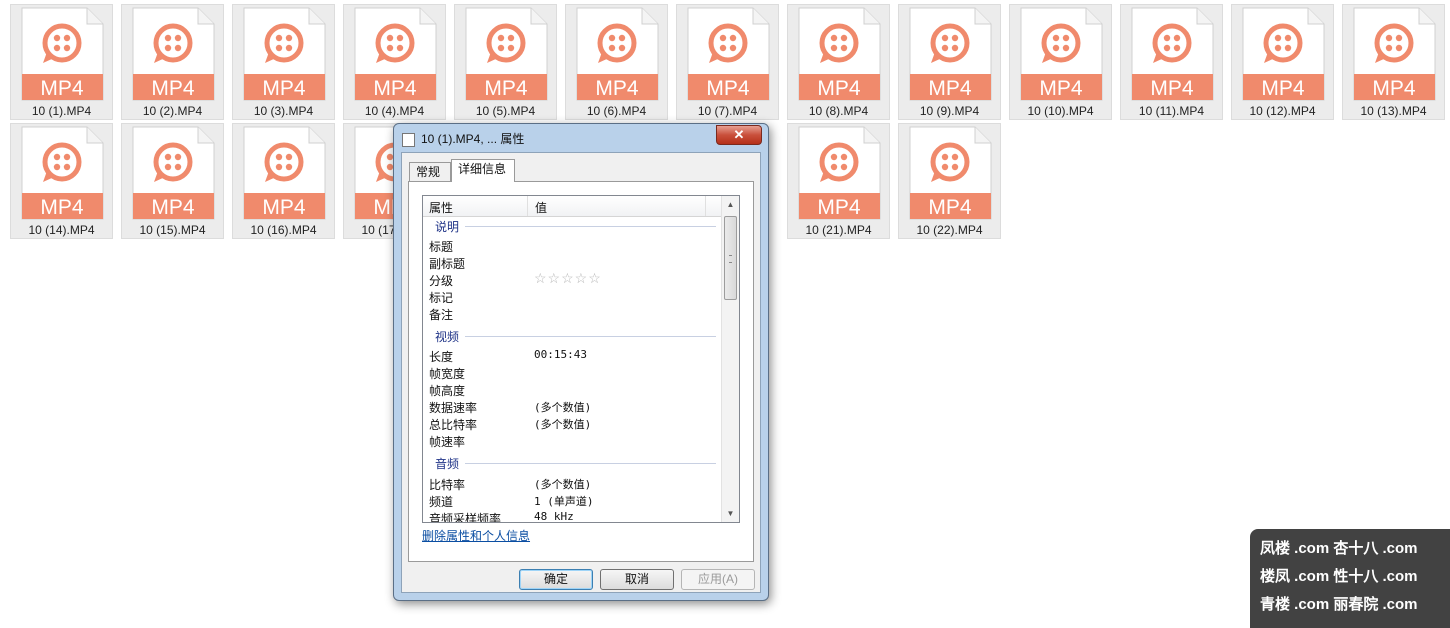  Describe the element at coordinates (1282, 111) in the screenshot. I see `file-name: 10 (12).MP4` at that location.